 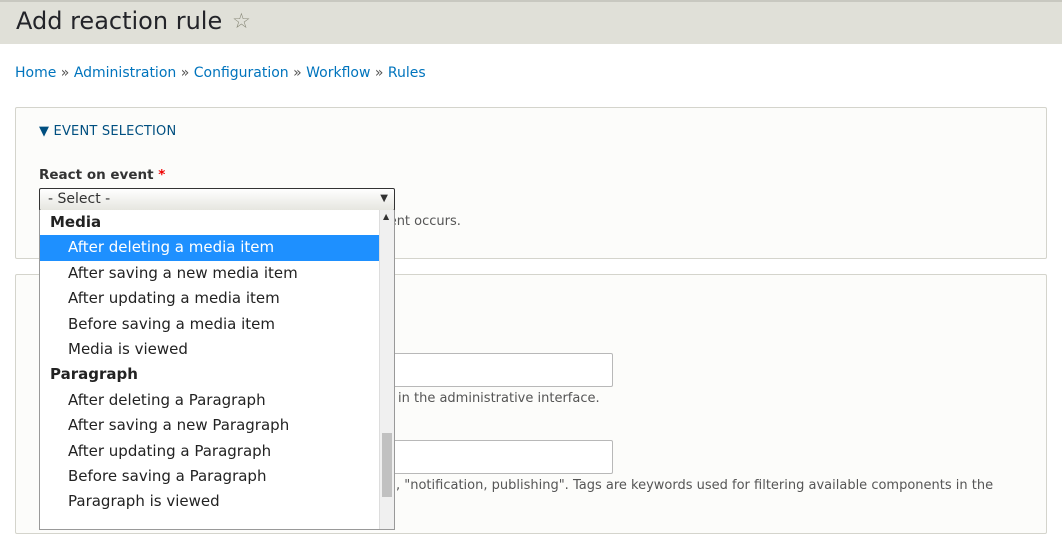 I want to click on breadcrumb-workflow: Workflow, so click(x=338, y=73).